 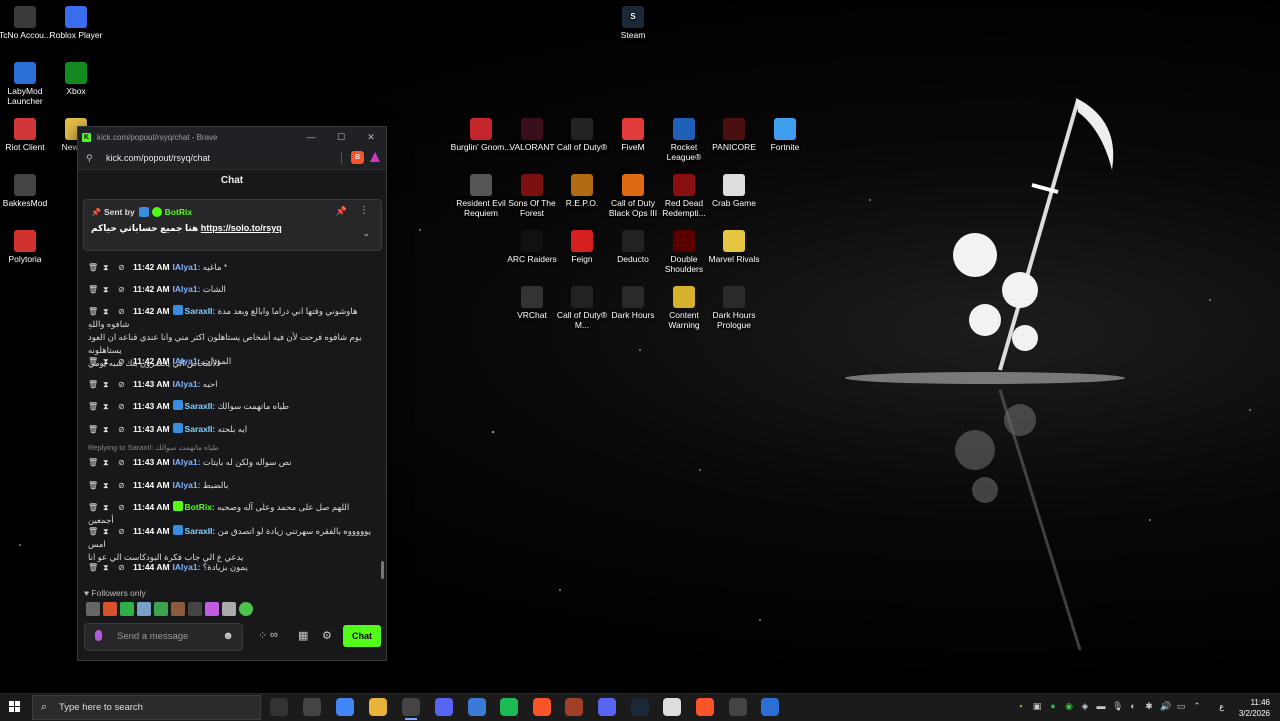 I want to click on steam-small-icon, so click(x=312, y=707).